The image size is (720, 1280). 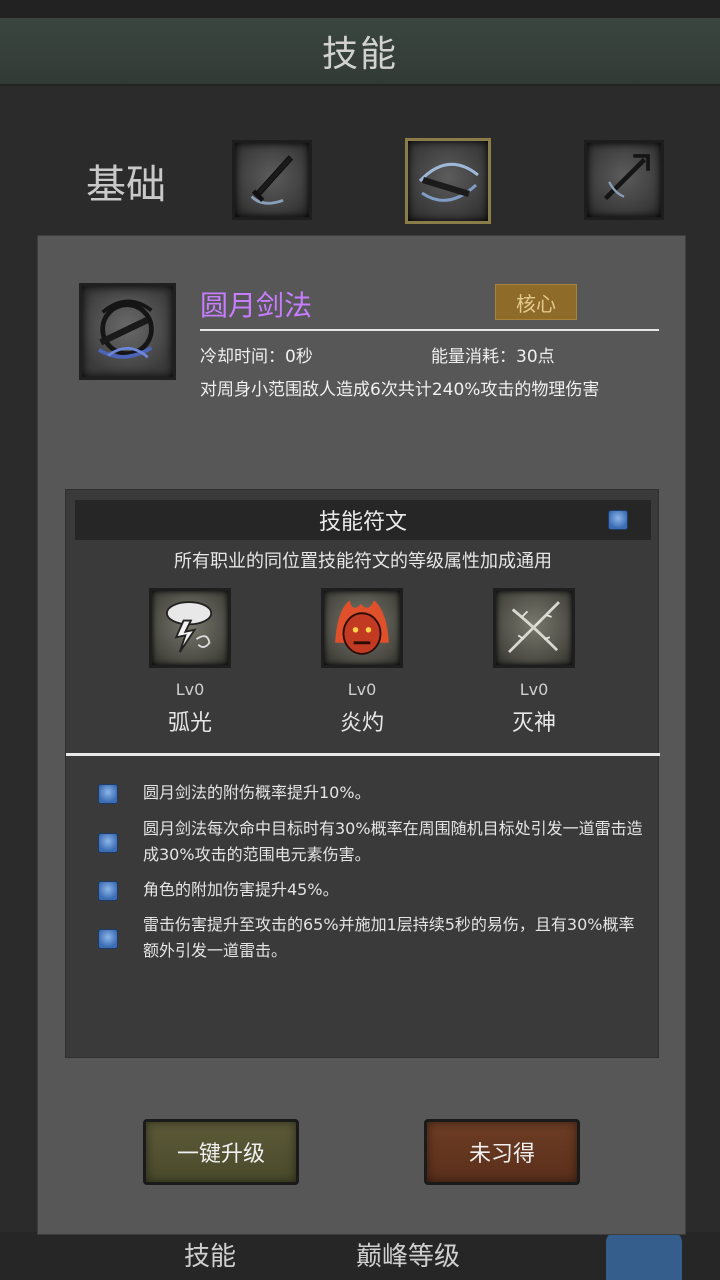 What do you see at coordinates (256, 305) in the screenshot?
I see `skill-name: 圆月剑法` at bounding box center [256, 305].